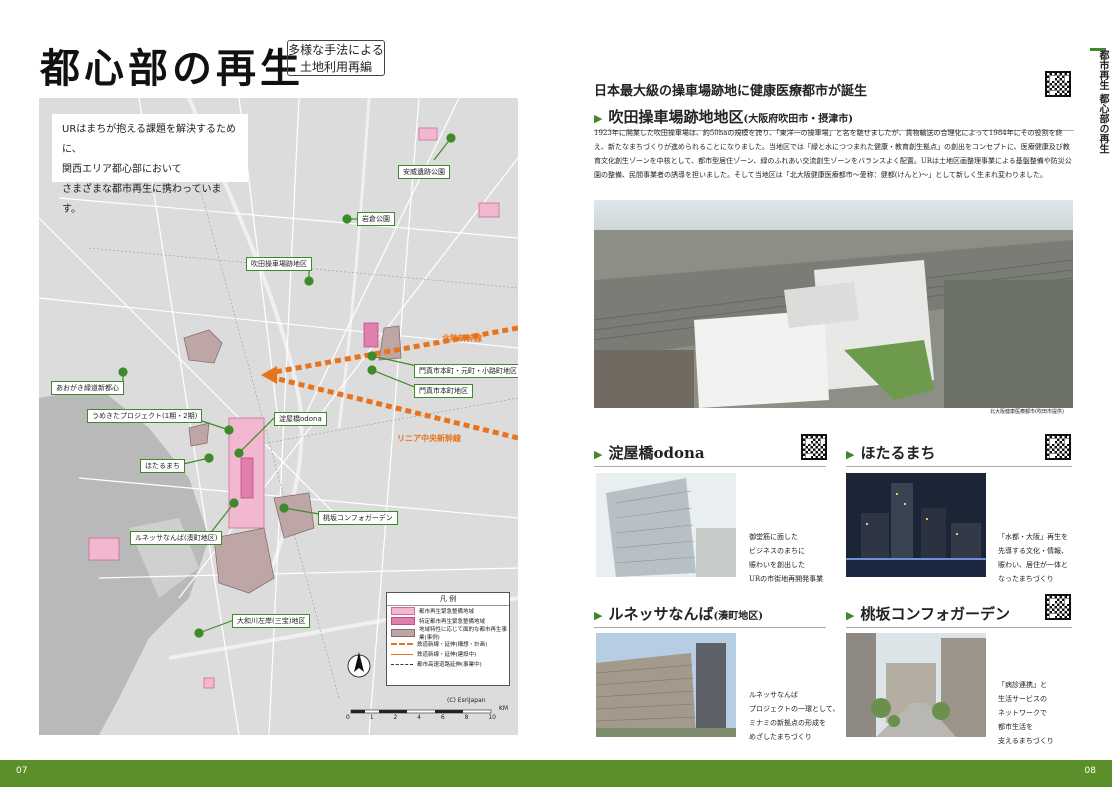 The height and width of the screenshot is (787, 1112). Describe the element at coordinates (1015, 727) in the screenshot. I see `caption-line: 都市生活を` at that location.